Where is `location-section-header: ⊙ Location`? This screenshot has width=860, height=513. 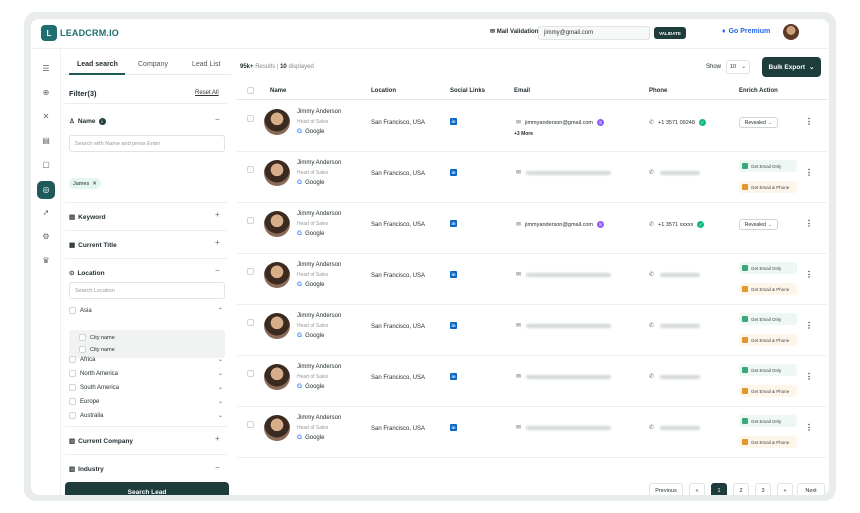 location-section-header: ⊙ Location is located at coordinates (87, 273).